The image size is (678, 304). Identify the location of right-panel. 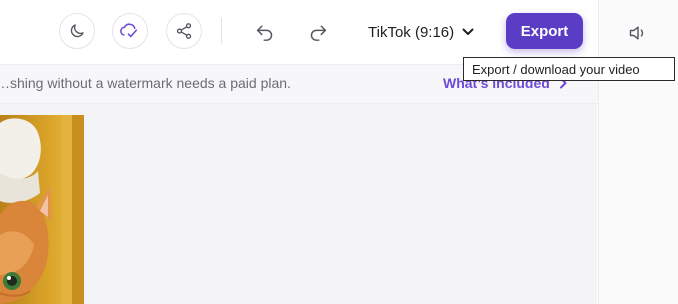
(638, 152).